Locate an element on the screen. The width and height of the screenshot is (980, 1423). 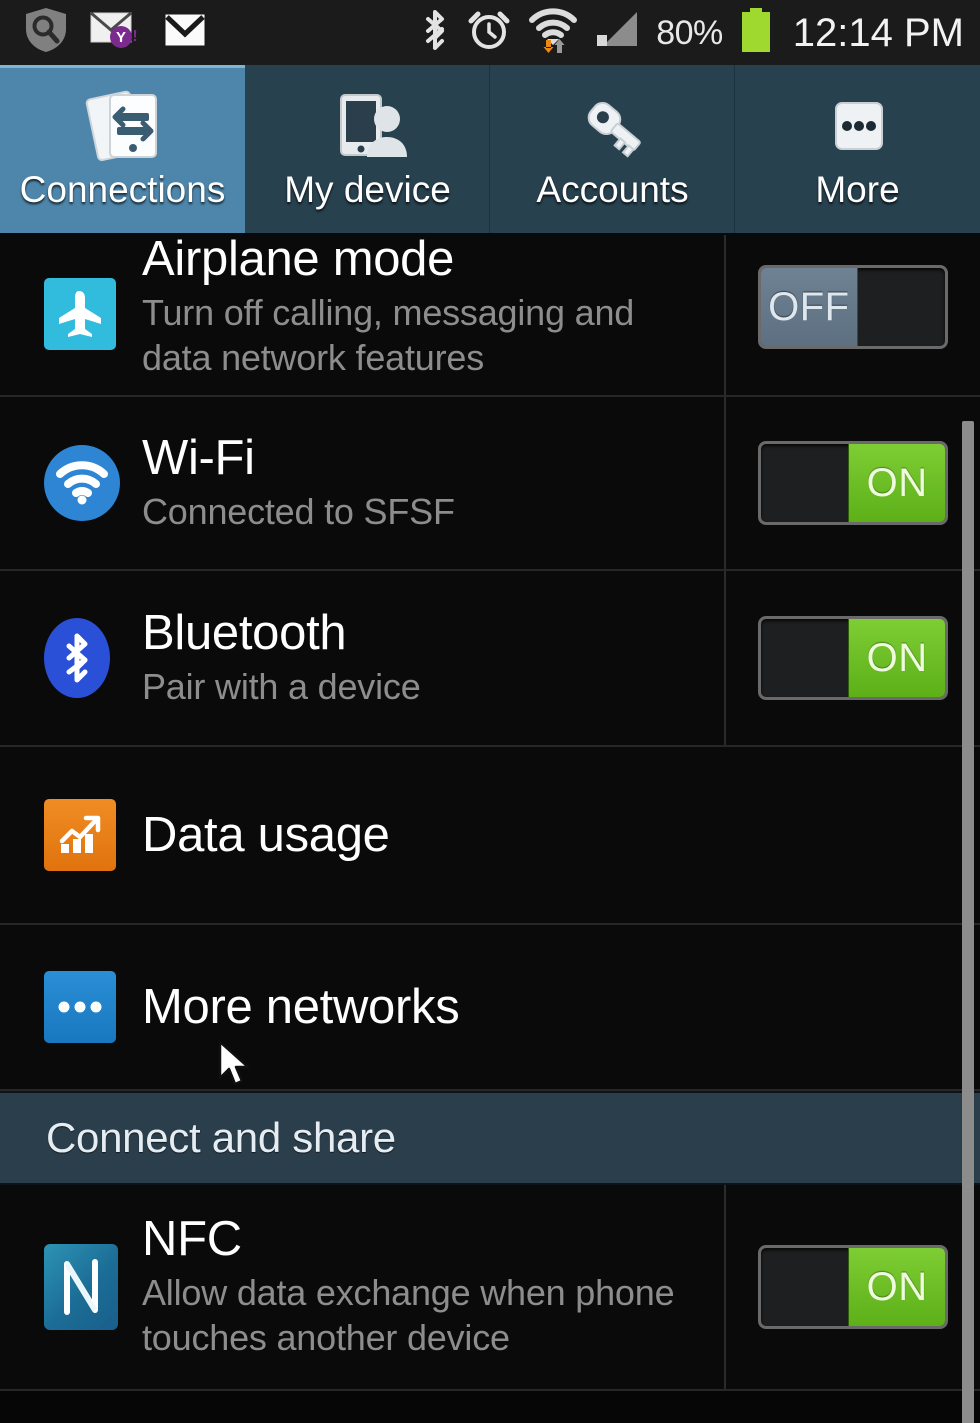
cellular-signal-icon is located at coordinates (617, 32).